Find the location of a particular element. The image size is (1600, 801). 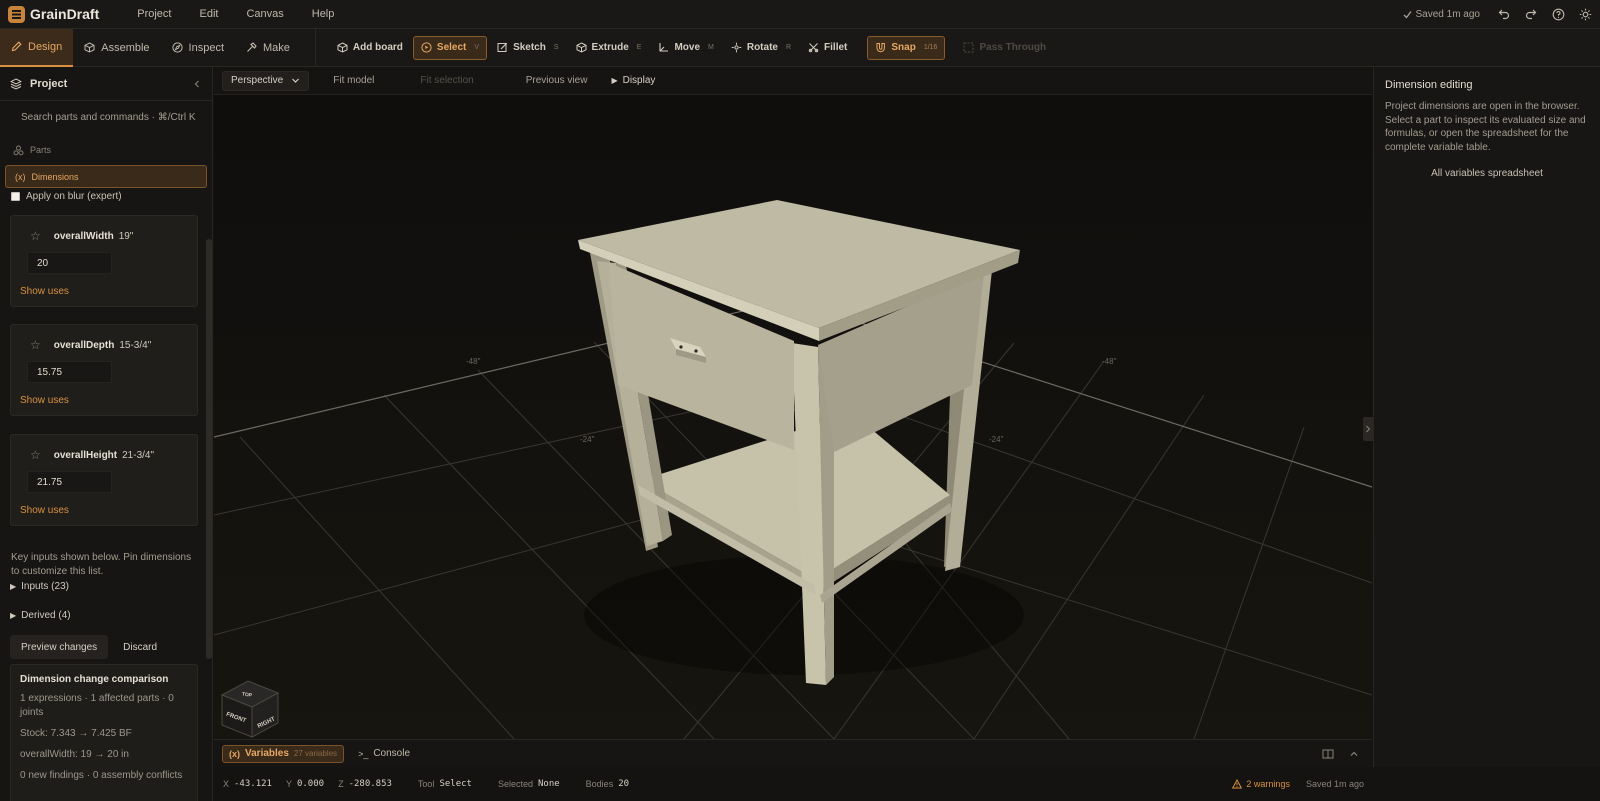

add-board-button: Add board is located at coordinates (370, 48).